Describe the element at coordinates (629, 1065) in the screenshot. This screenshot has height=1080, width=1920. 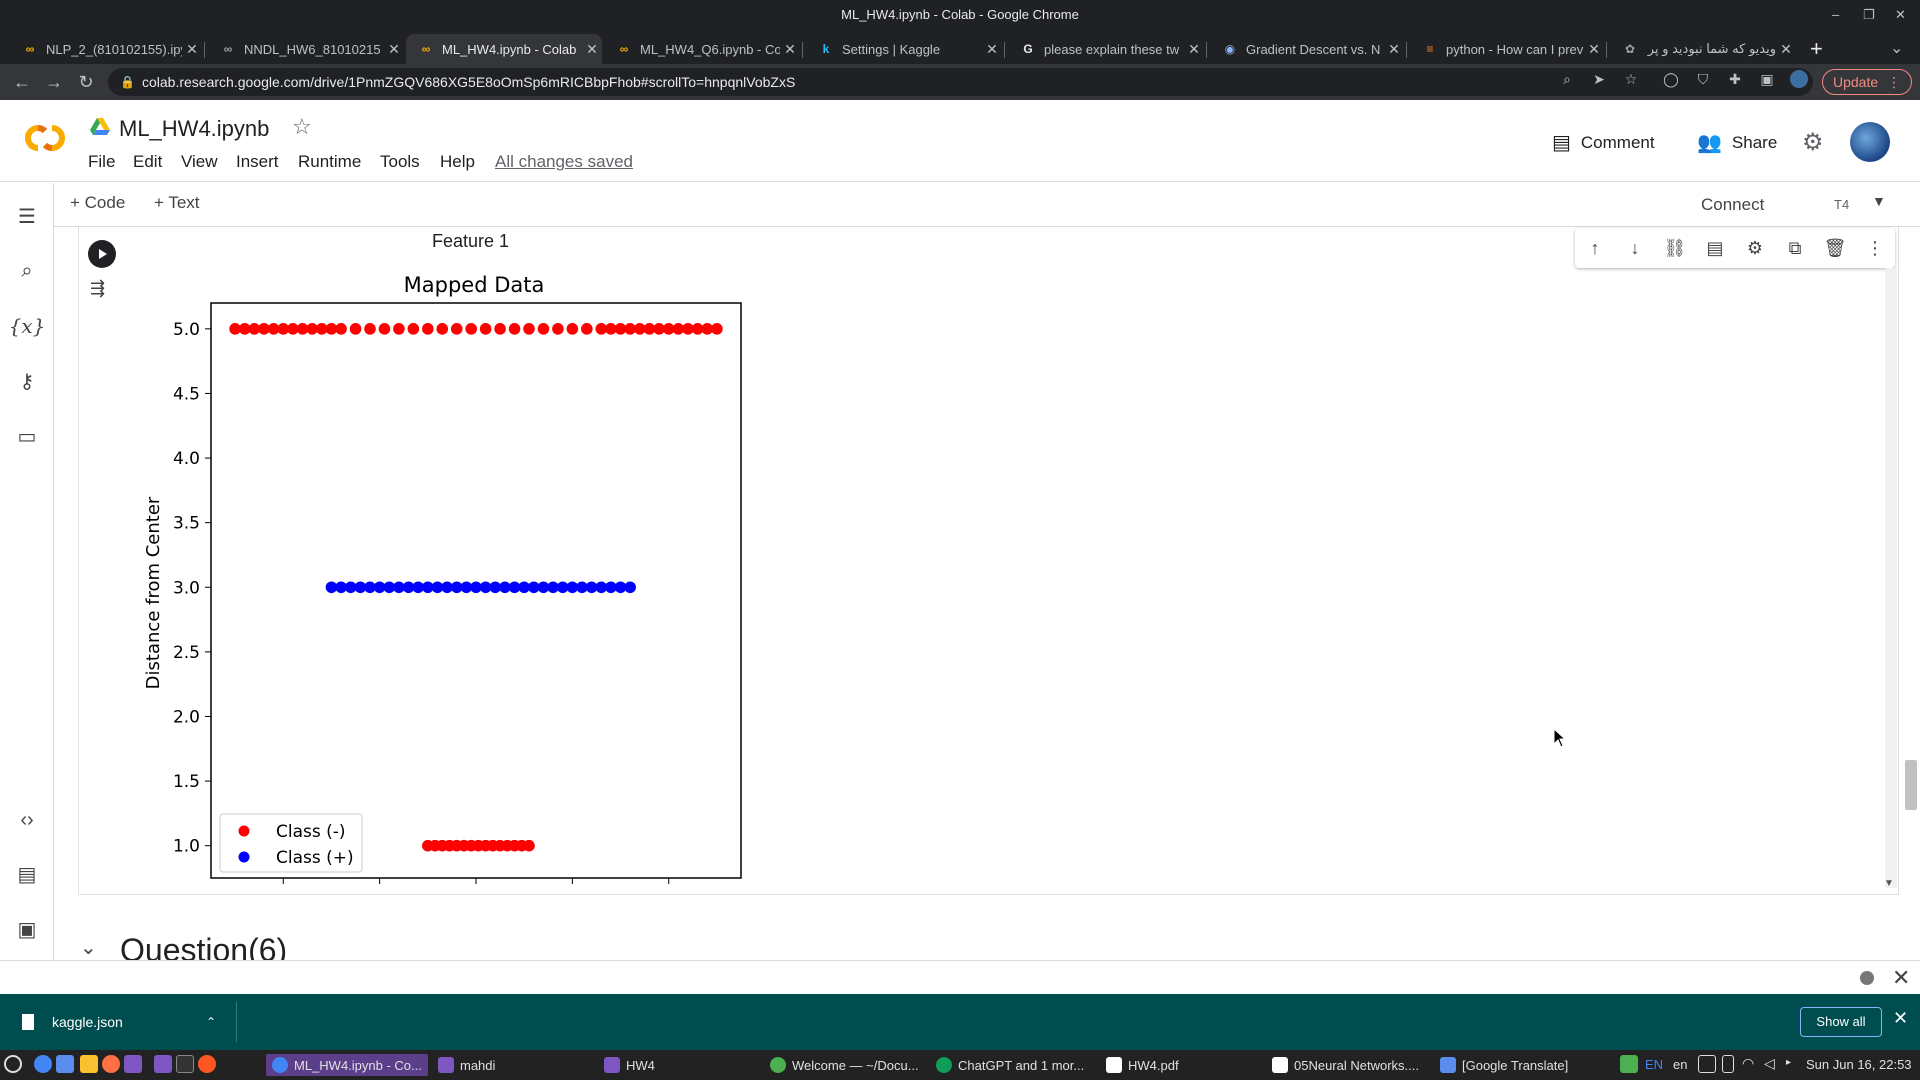
I see `taskbar-item-hw4-folder: HW4` at that location.